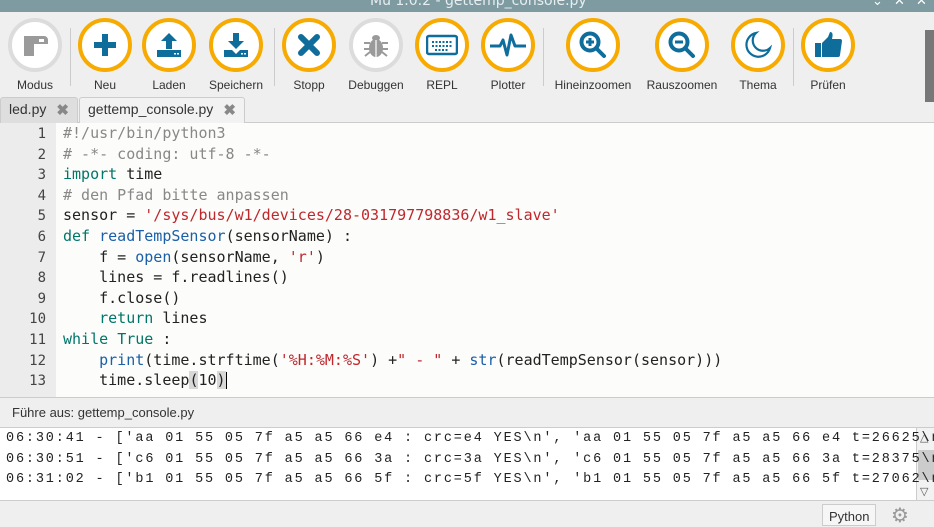  I want to click on code-line: f = open(sensorName, 'r'), so click(194, 257).